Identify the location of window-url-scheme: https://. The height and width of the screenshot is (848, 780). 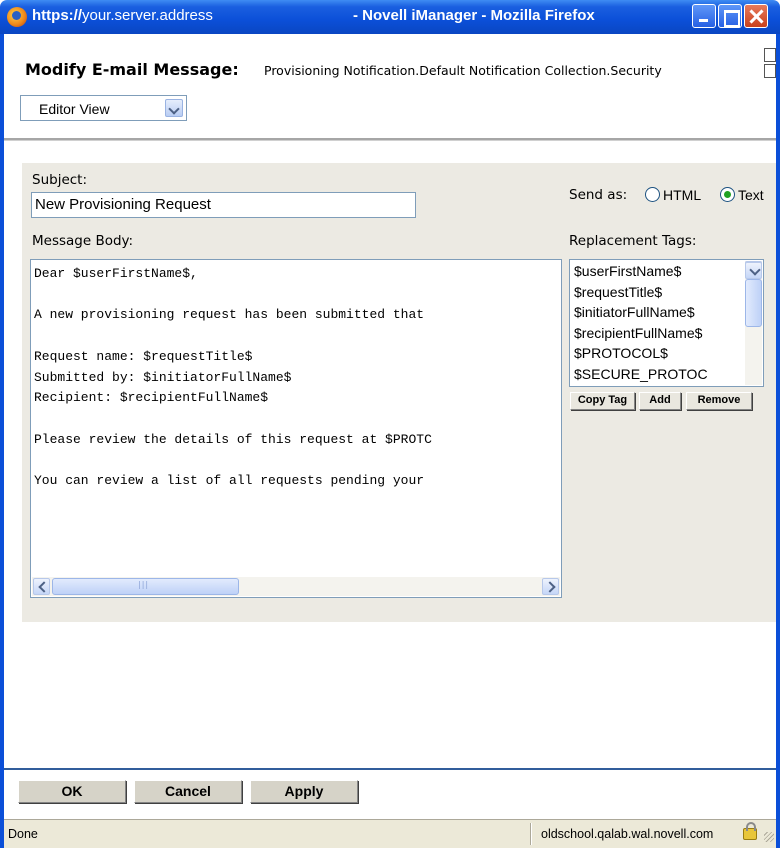
(57, 15).